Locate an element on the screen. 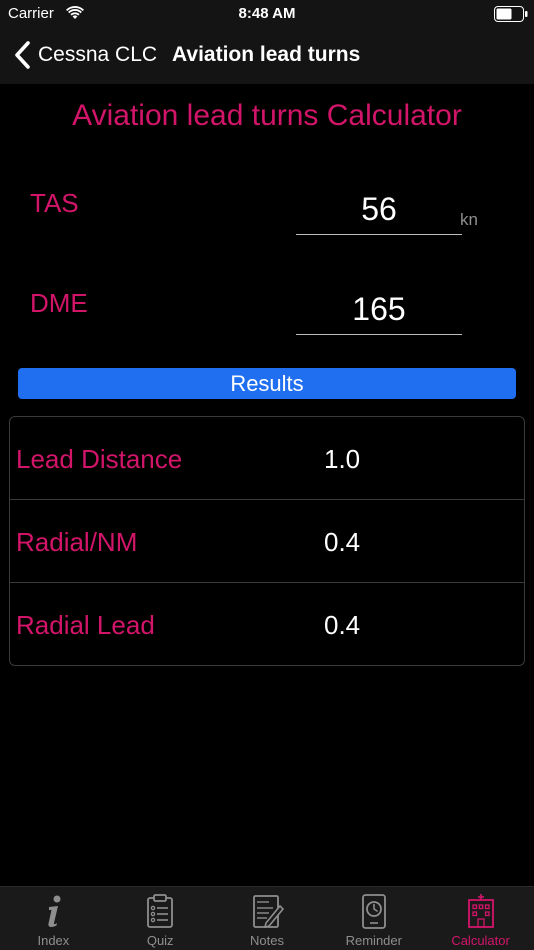 The width and height of the screenshot is (534, 950). dme-input is located at coordinates (379, 310).